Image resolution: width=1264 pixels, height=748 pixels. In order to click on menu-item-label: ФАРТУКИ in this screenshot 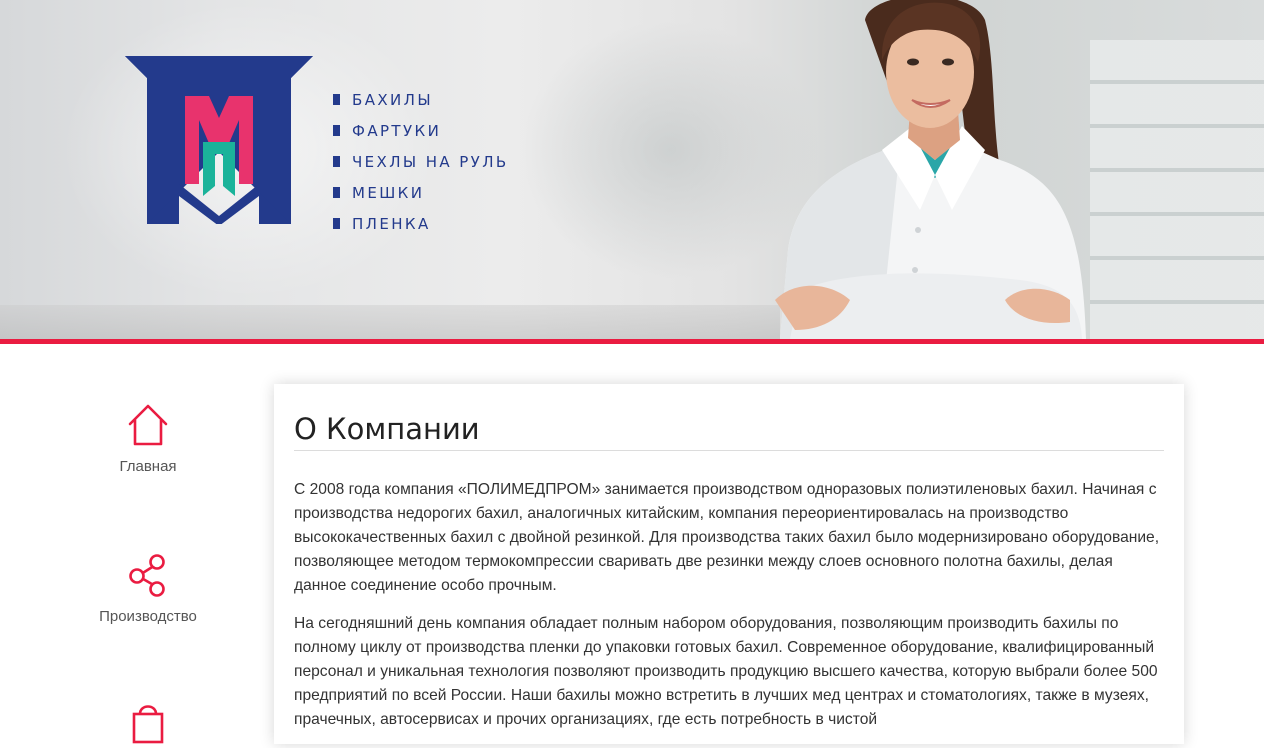, I will do `click(397, 130)`.